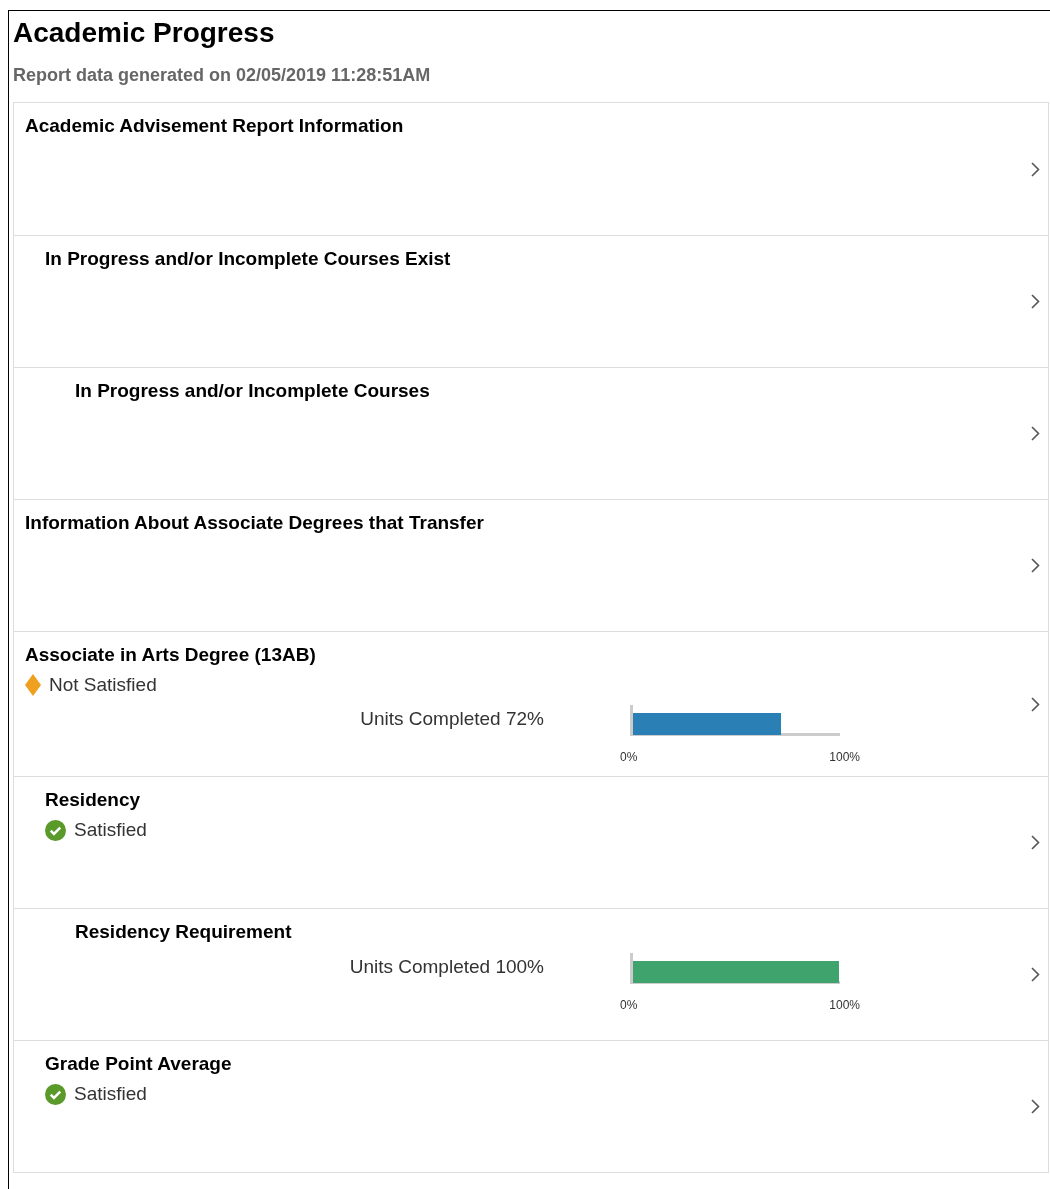 The width and height of the screenshot is (1050, 1189). I want to click on diamond-icon, so click(33, 685).